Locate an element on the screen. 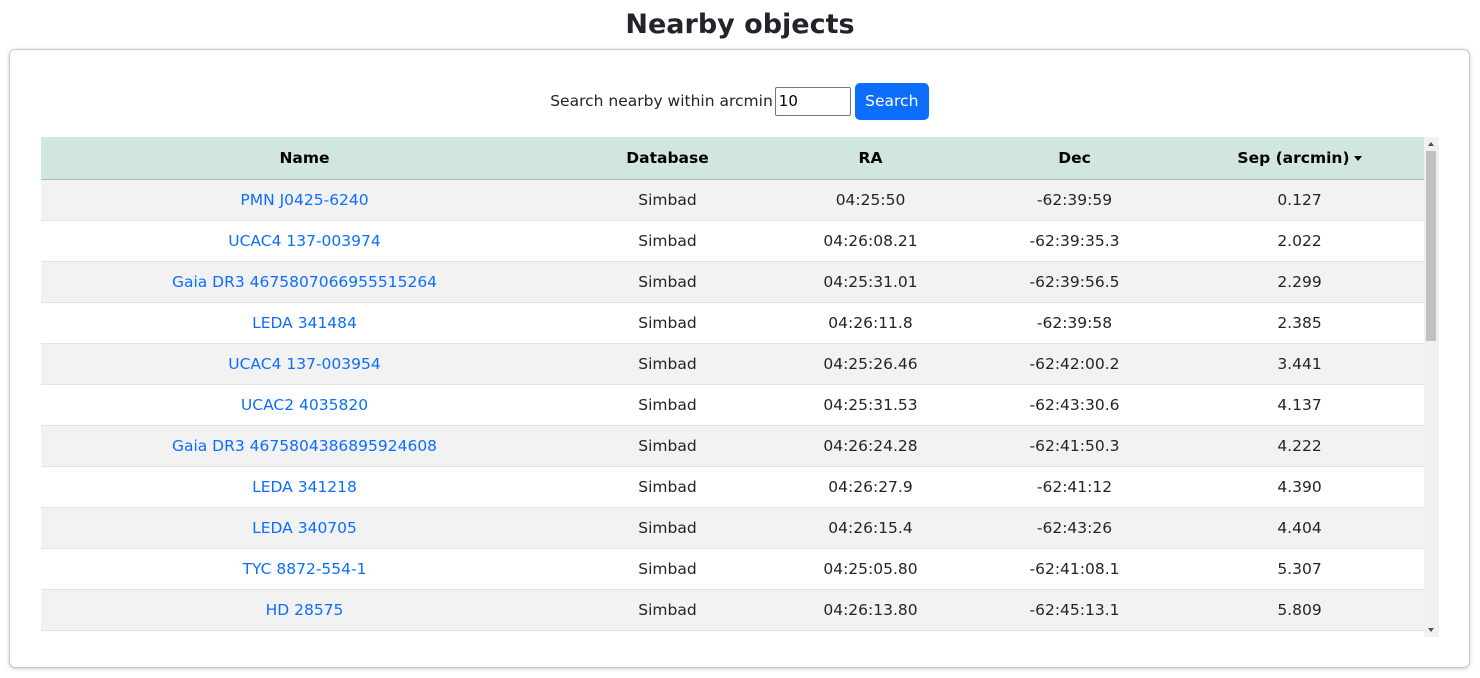 The width and height of the screenshot is (1480, 678). object-name-link: UCAC2 4035820 is located at coordinates (304, 405).